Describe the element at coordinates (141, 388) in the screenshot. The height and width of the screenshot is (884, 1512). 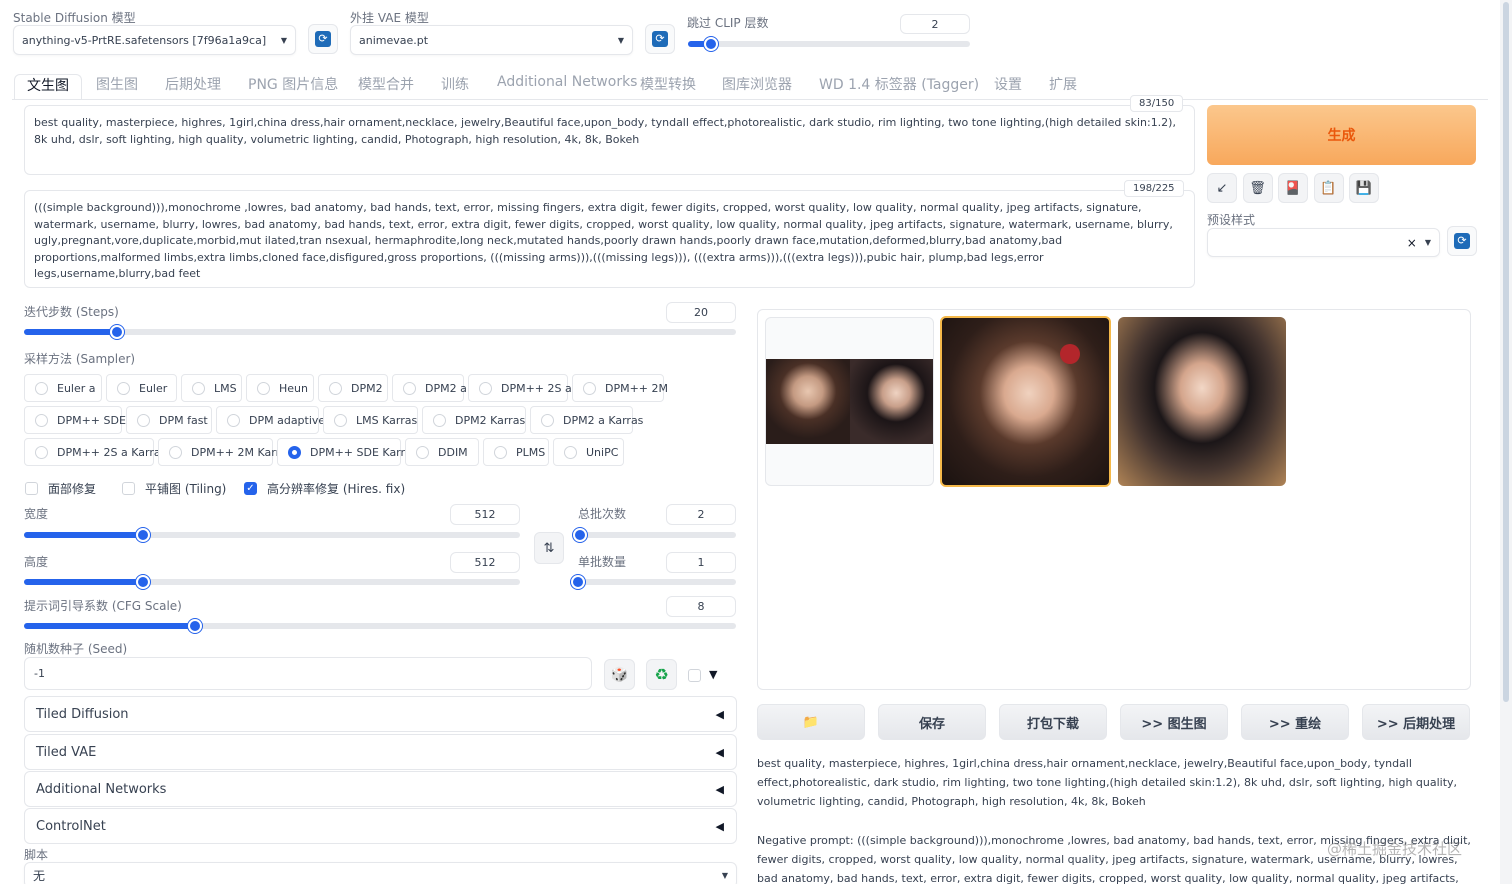
I see `sampler-option: Euler` at that location.